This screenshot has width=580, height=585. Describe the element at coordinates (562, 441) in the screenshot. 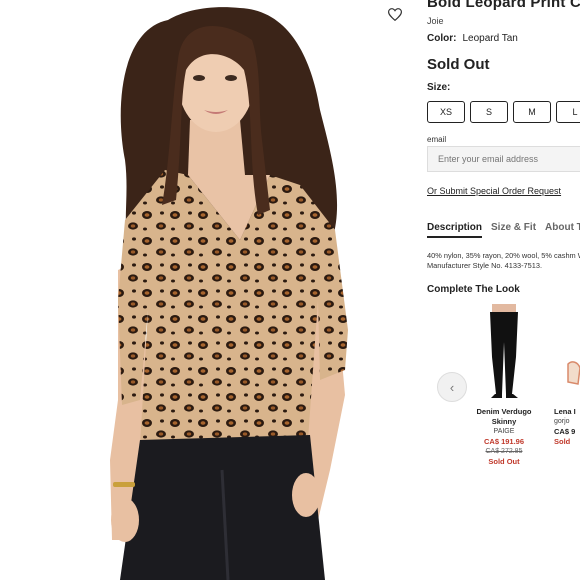

I see `look-product-status: Sold` at that location.